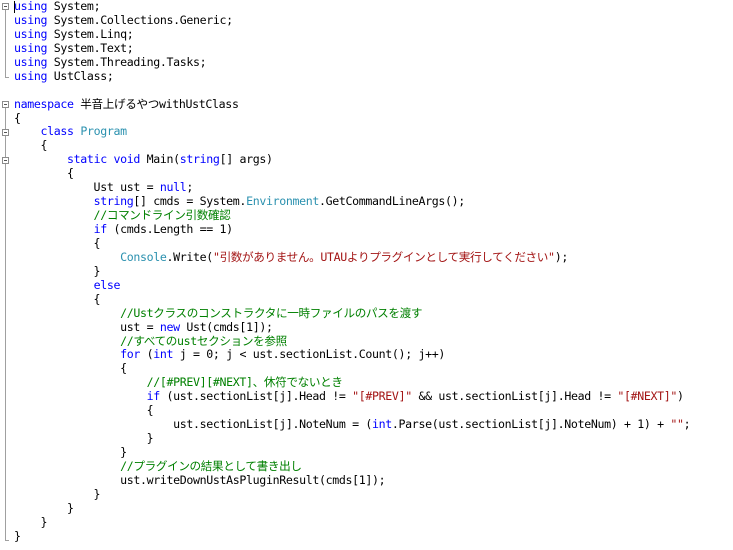  Describe the element at coordinates (352, 215) in the screenshot. I see `code-line: //コマンドライン引数確認` at that location.